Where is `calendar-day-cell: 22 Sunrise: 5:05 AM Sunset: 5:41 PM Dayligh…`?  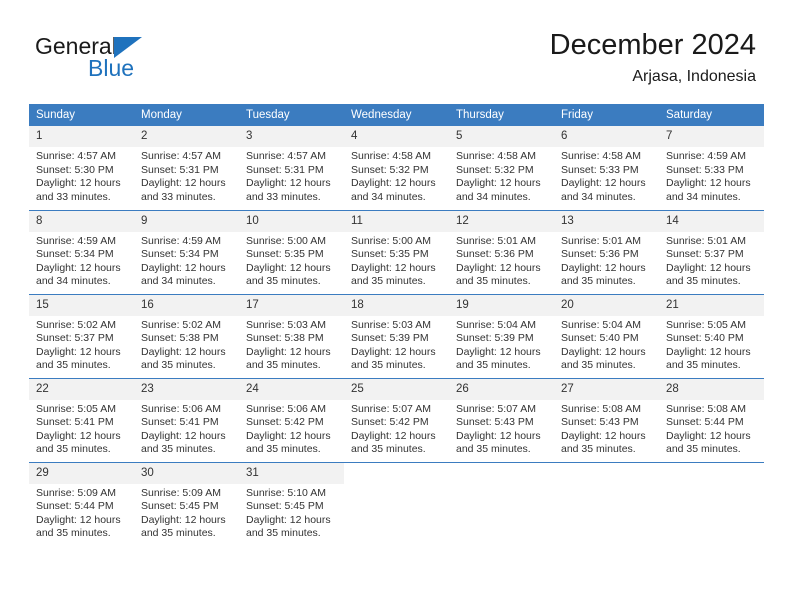
calendar-day-cell: 22 Sunrise: 5:05 AM Sunset: 5:41 PM Dayligh… is located at coordinates (81, 419).